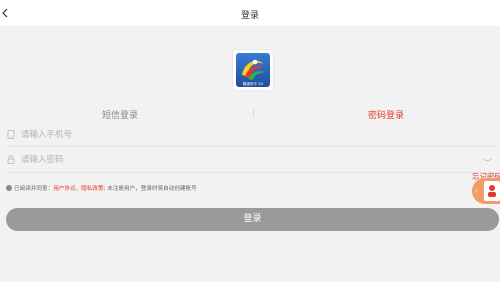 Image resolution: width=500 pixels, height=282 pixels. I want to click on top-bar: 登录, so click(250, 13).